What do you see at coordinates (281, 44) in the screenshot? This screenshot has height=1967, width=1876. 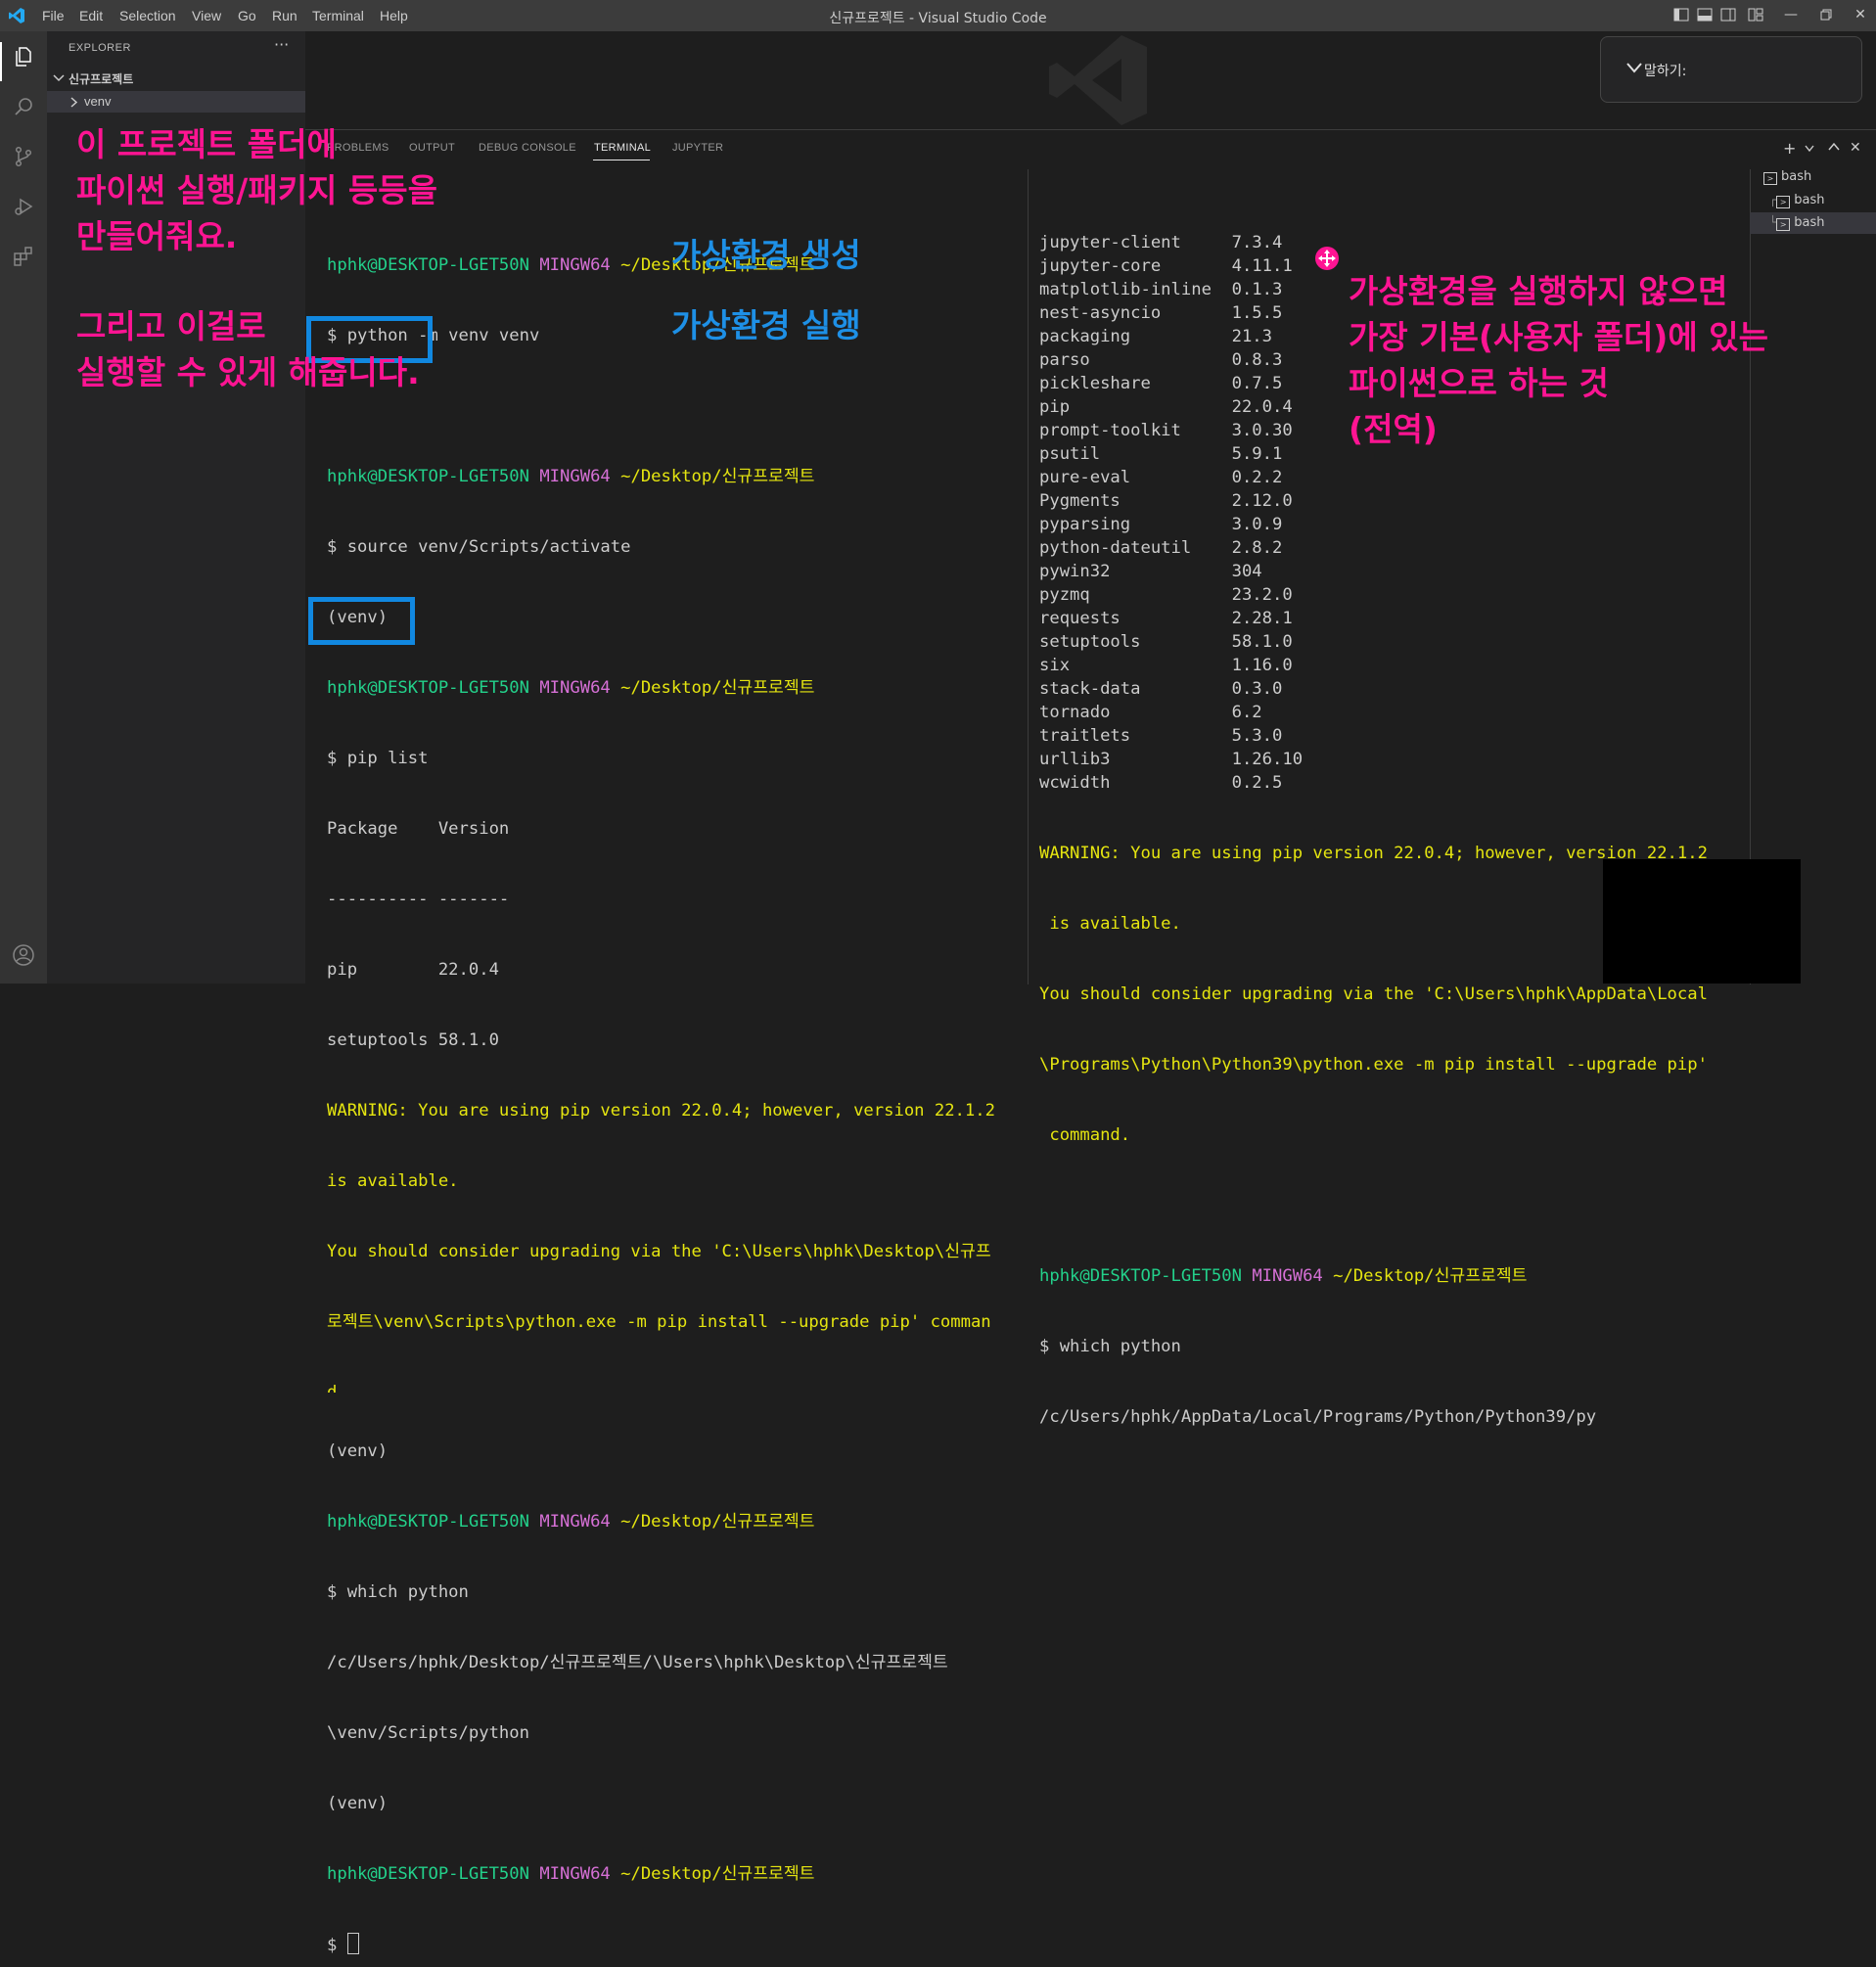 I see `more-actions-icon: ···` at bounding box center [281, 44].